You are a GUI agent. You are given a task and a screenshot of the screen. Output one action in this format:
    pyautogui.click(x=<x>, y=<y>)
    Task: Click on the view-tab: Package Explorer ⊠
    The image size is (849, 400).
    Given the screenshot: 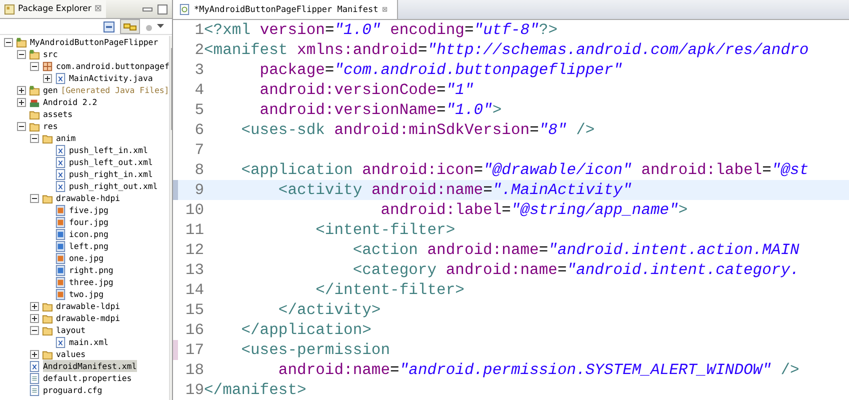 What is the action you would take?
    pyautogui.click(x=53, y=9)
    